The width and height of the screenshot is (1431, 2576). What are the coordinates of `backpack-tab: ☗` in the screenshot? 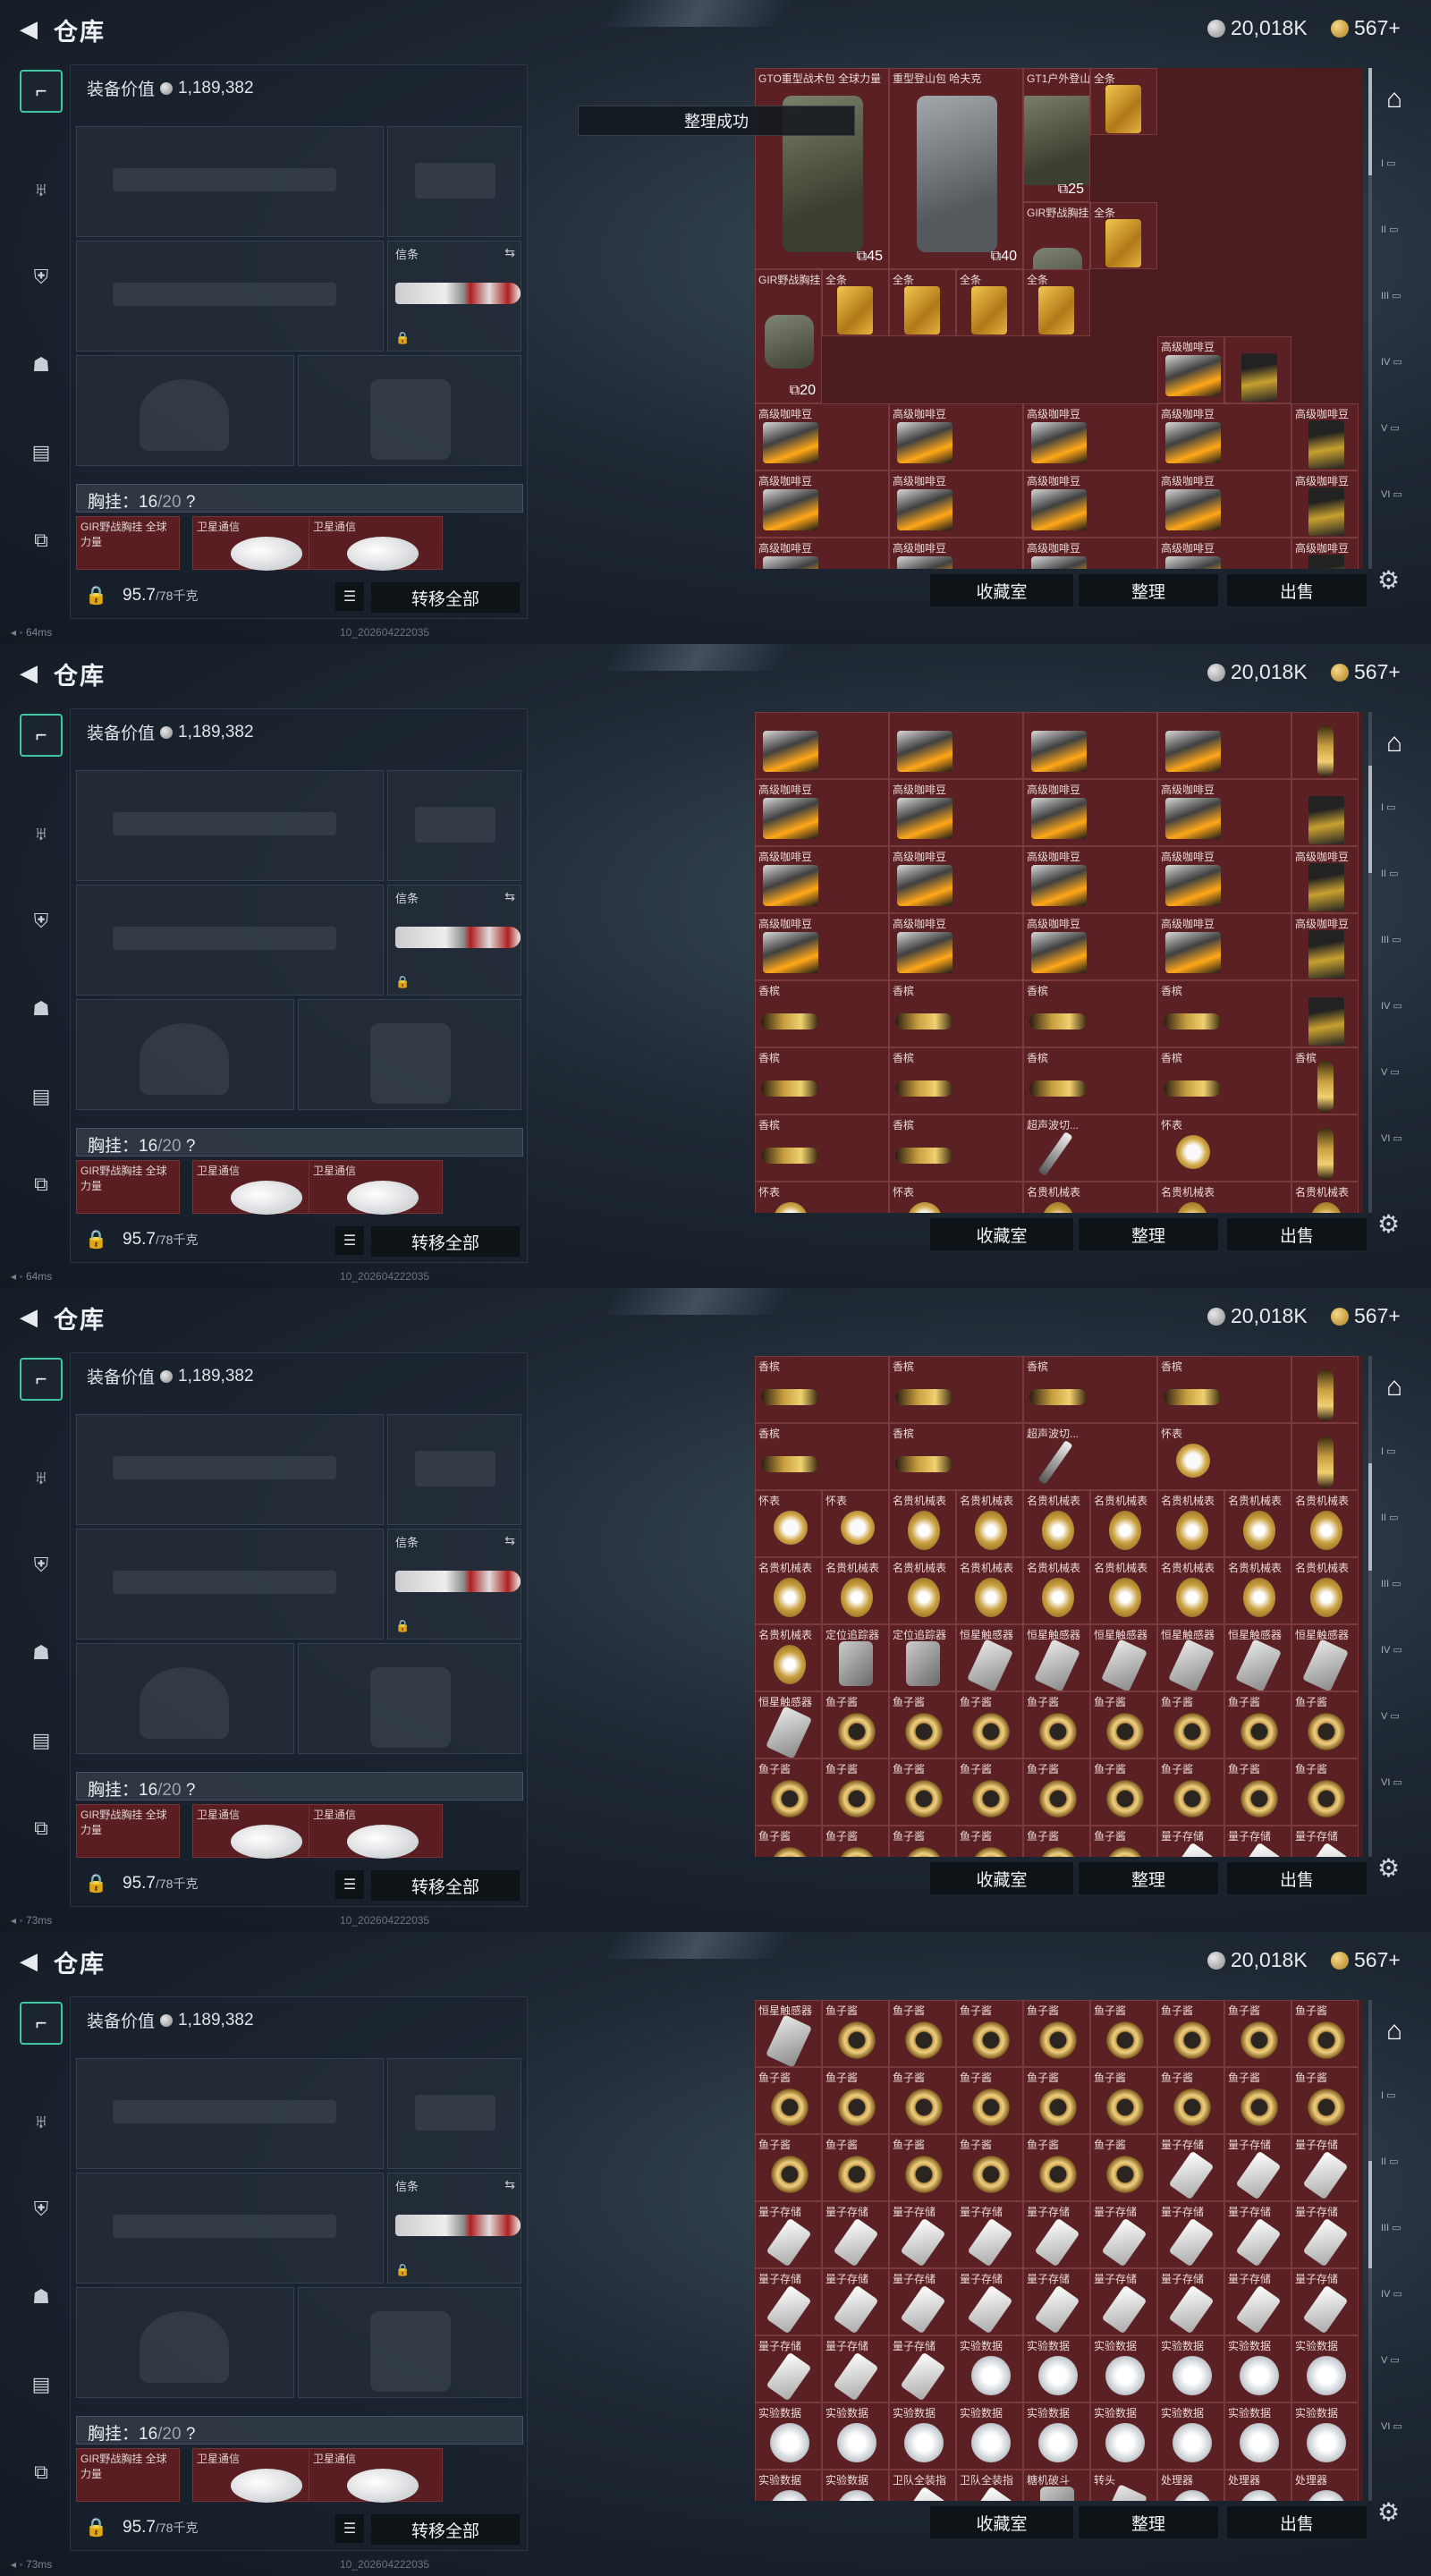 It's located at (42, 2296).